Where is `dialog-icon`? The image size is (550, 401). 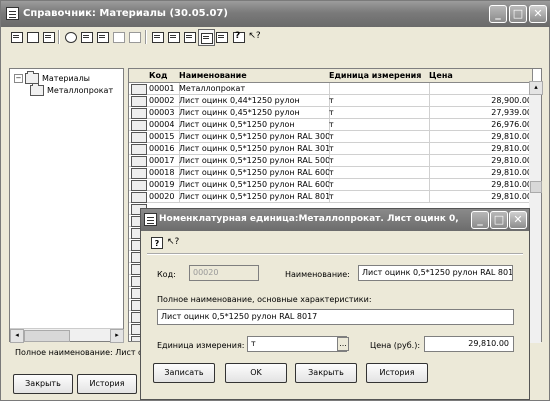 dialog-icon is located at coordinates (150, 219).